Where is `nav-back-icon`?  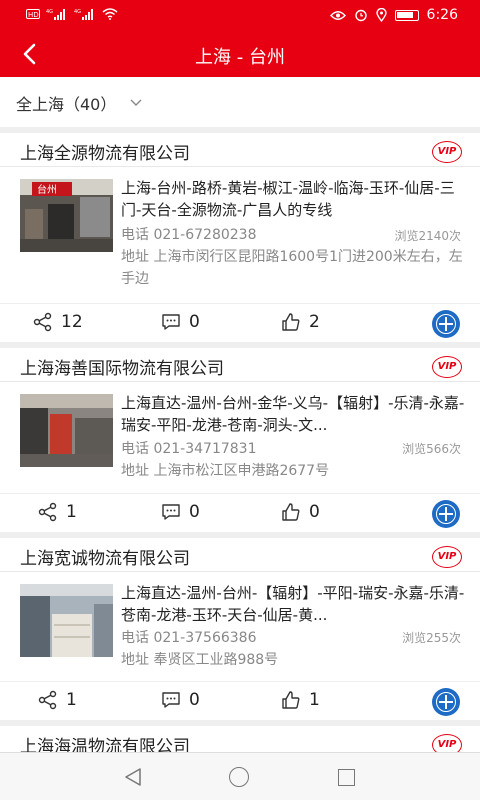
nav-back-icon is located at coordinates (133, 777).